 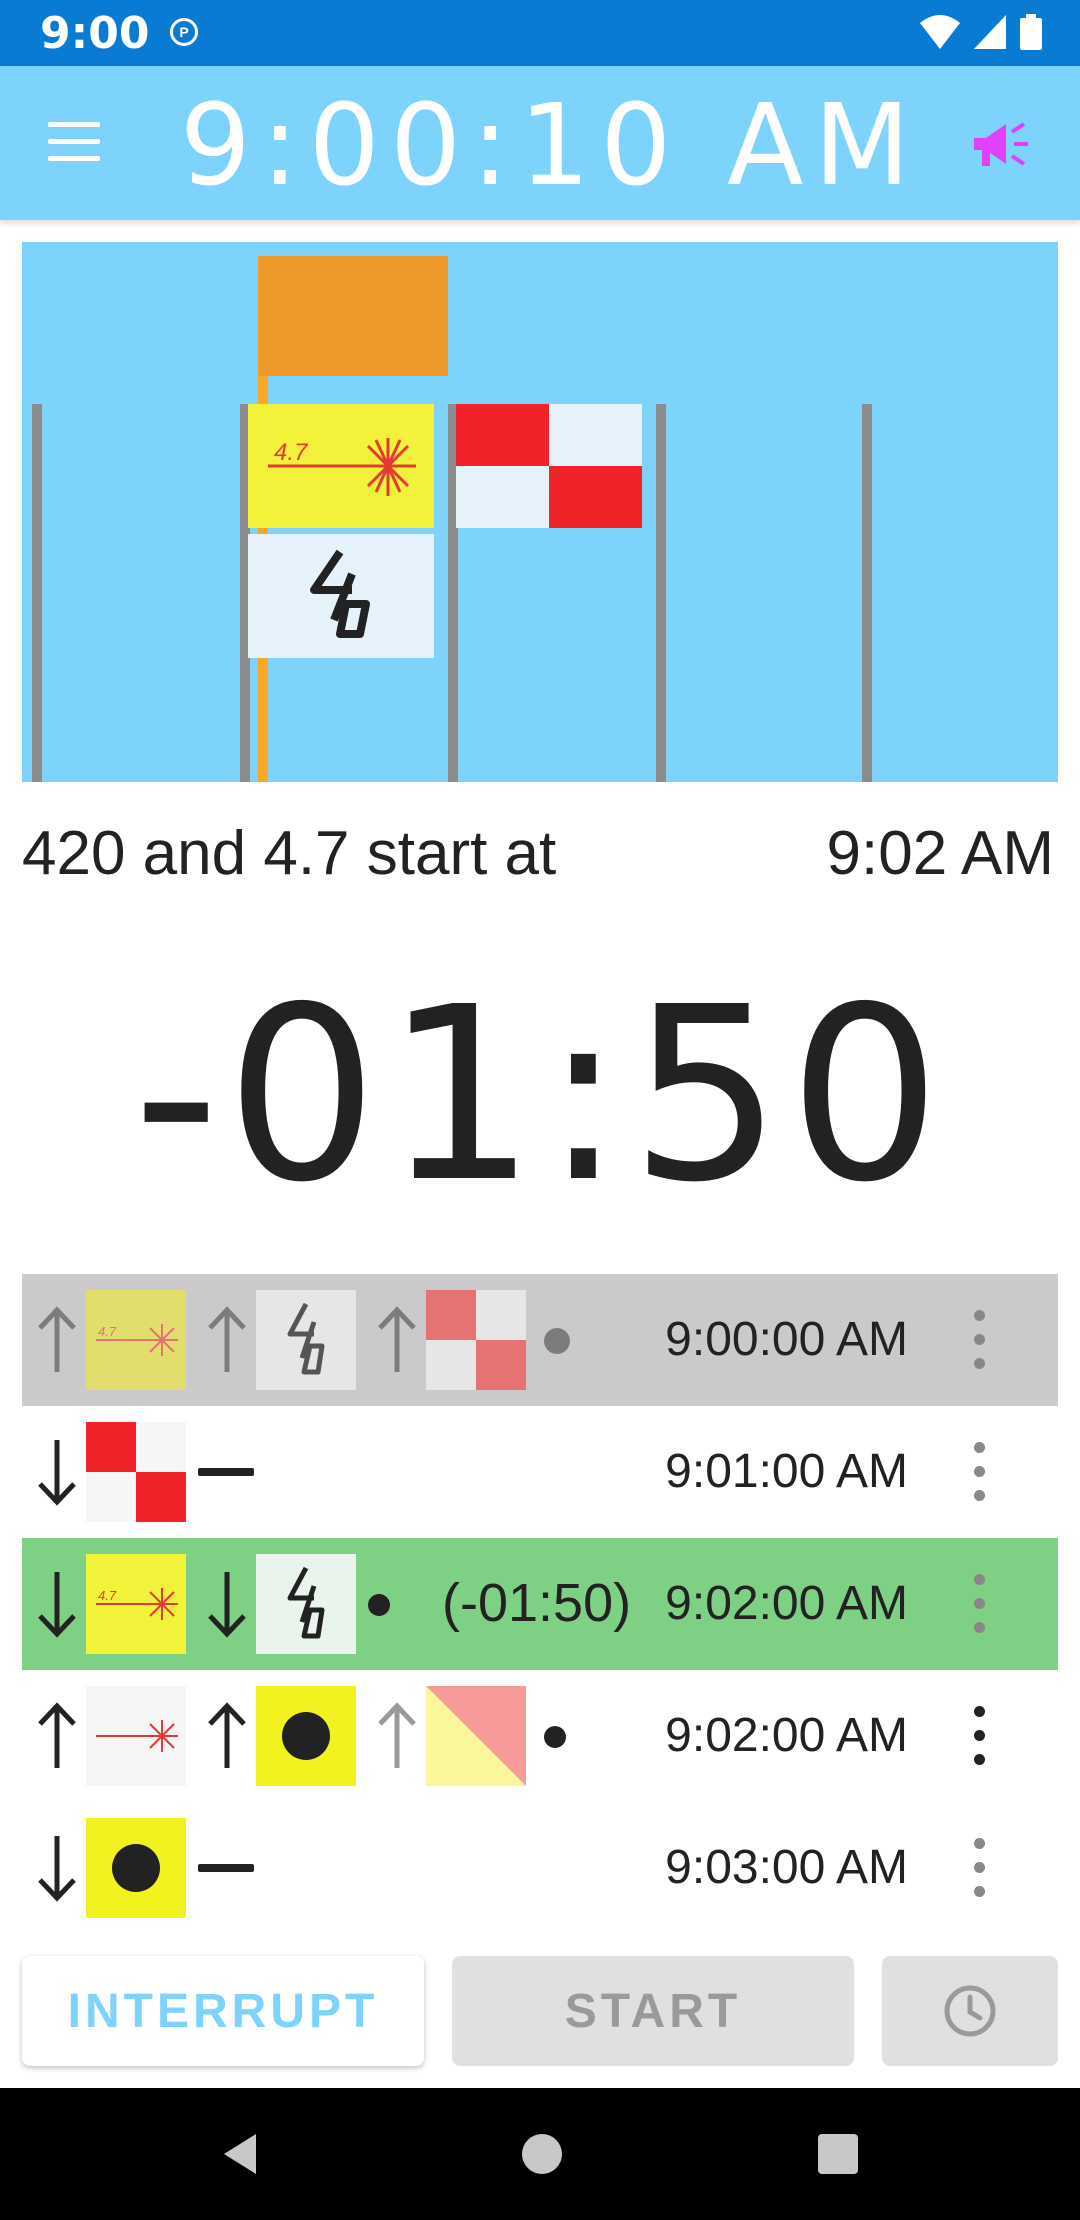 What do you see at coordinates (990, 32) in the screenshot?
I see `signal-icon` at bounding box center [990, 32].